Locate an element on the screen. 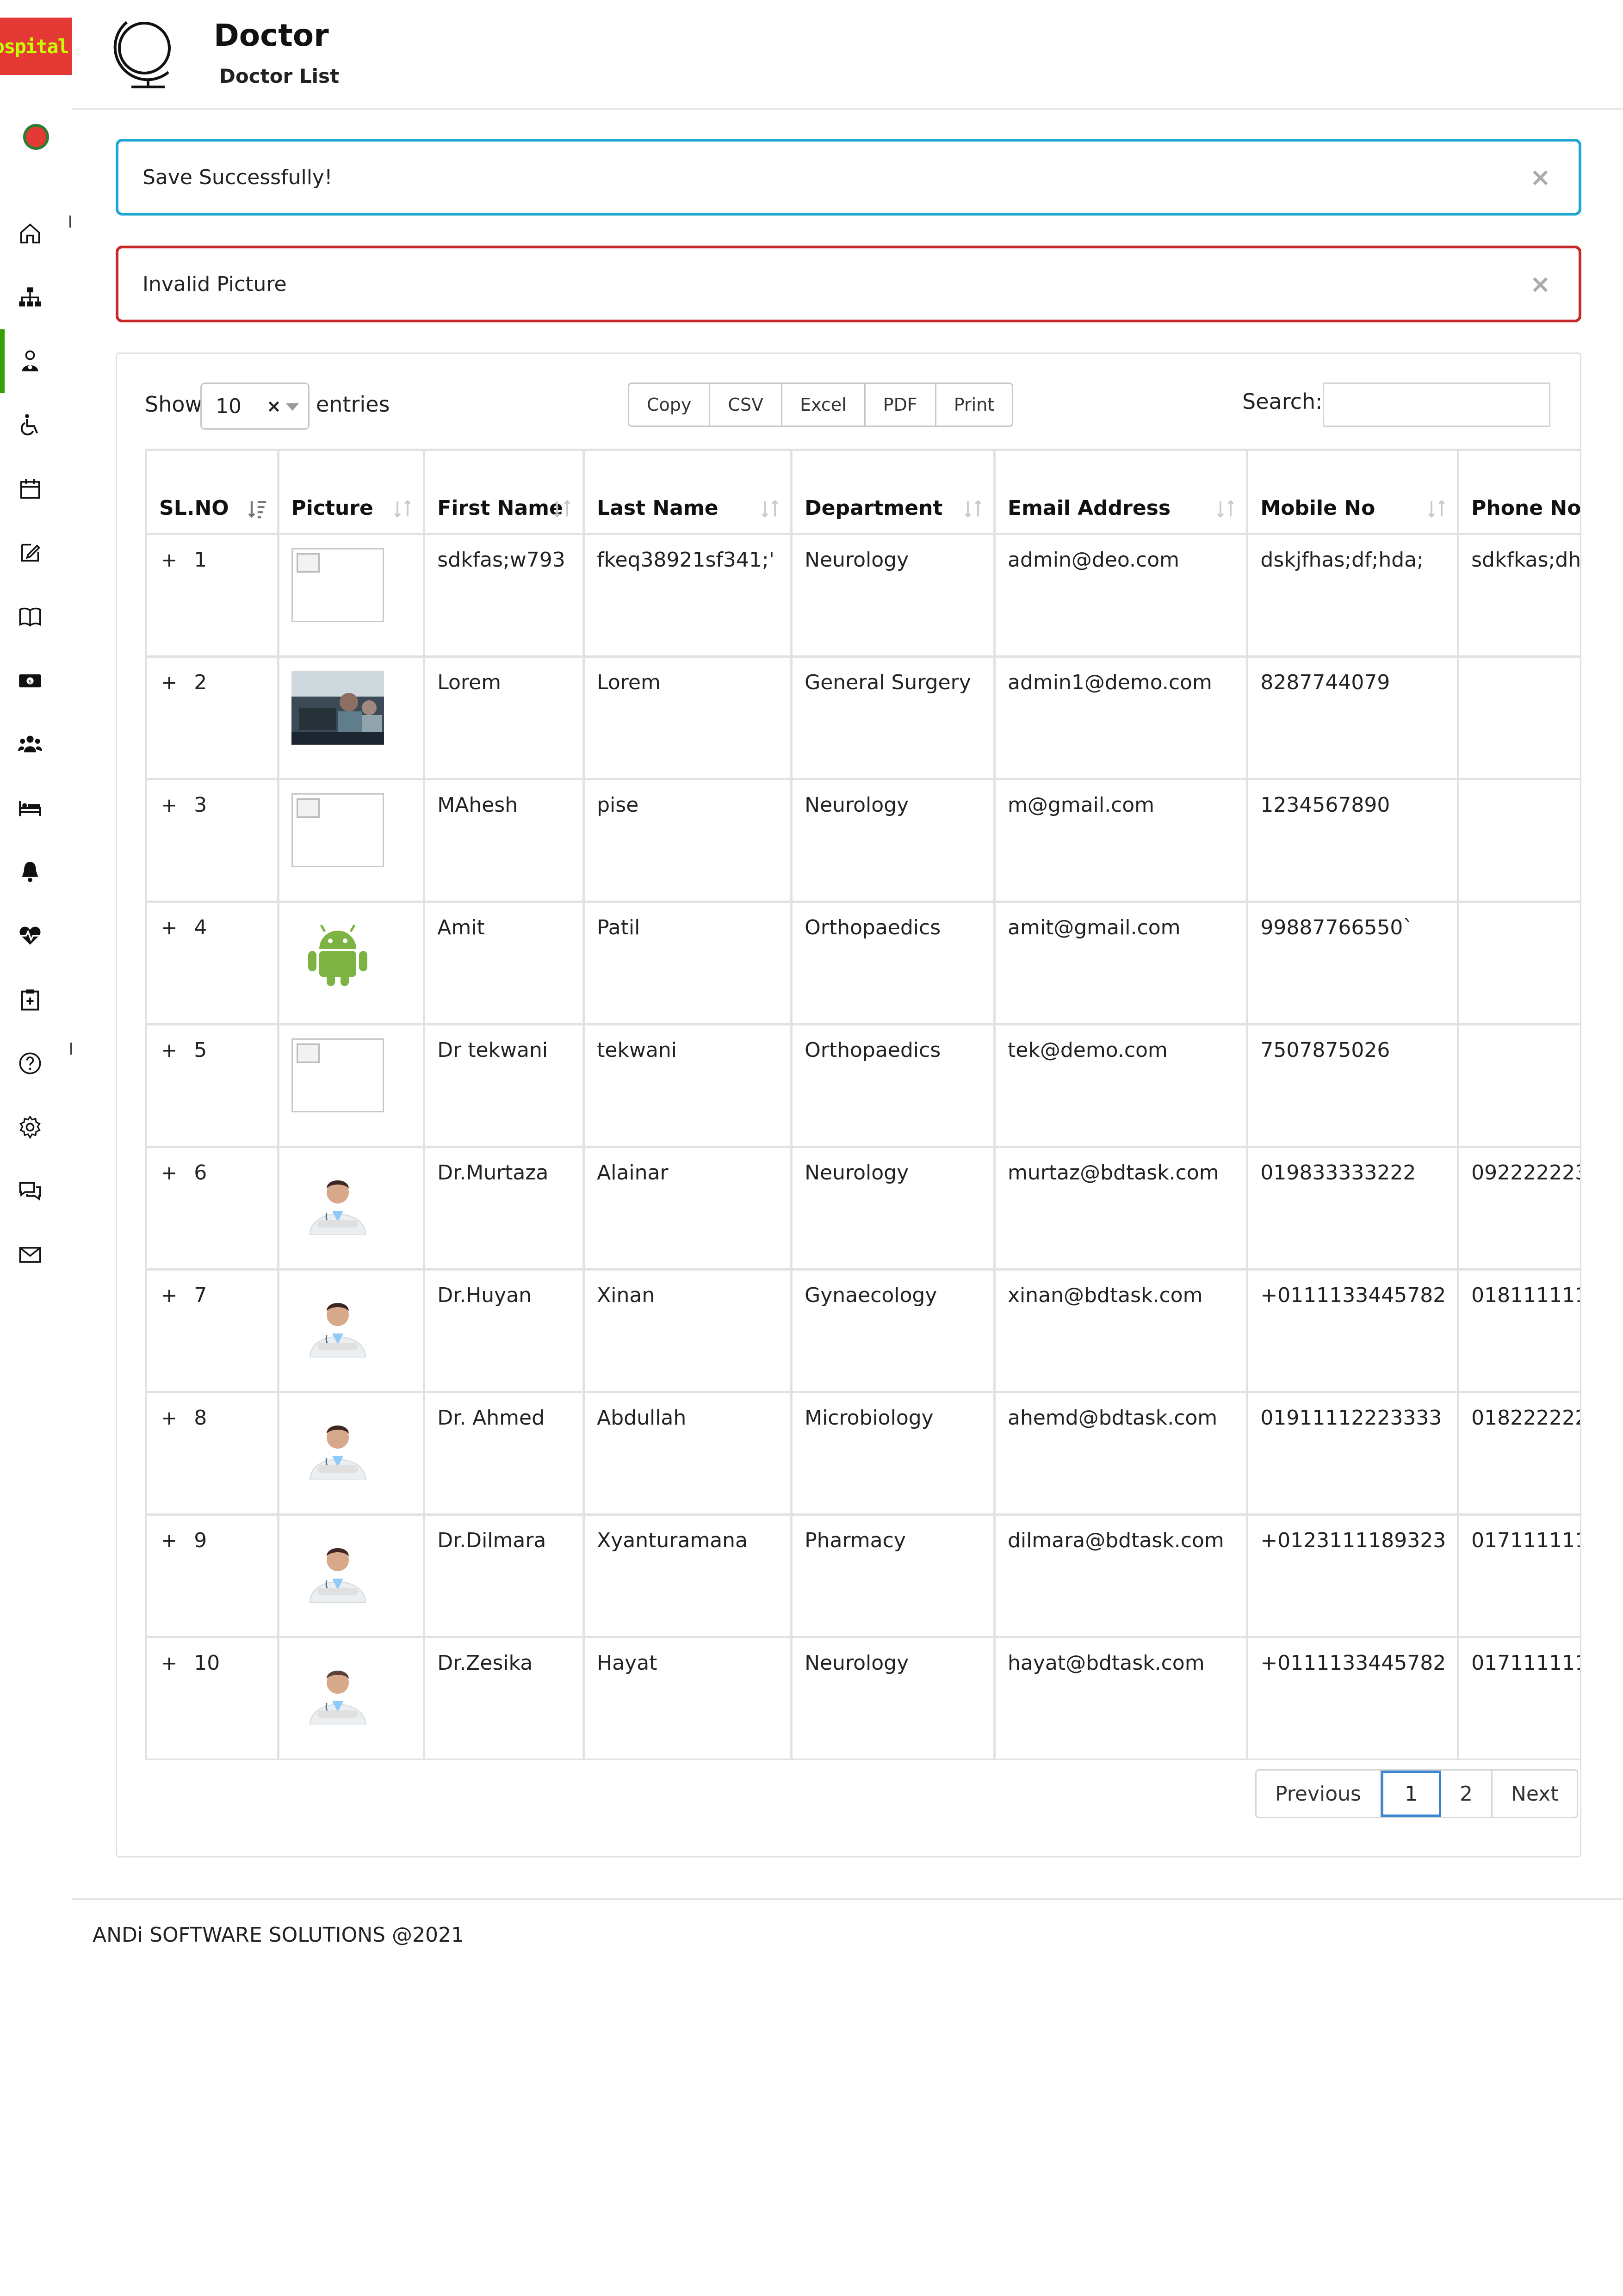 This screenshot has height=2296, width=1623. sidebar-item-edit is located at coordinates (34, 553).